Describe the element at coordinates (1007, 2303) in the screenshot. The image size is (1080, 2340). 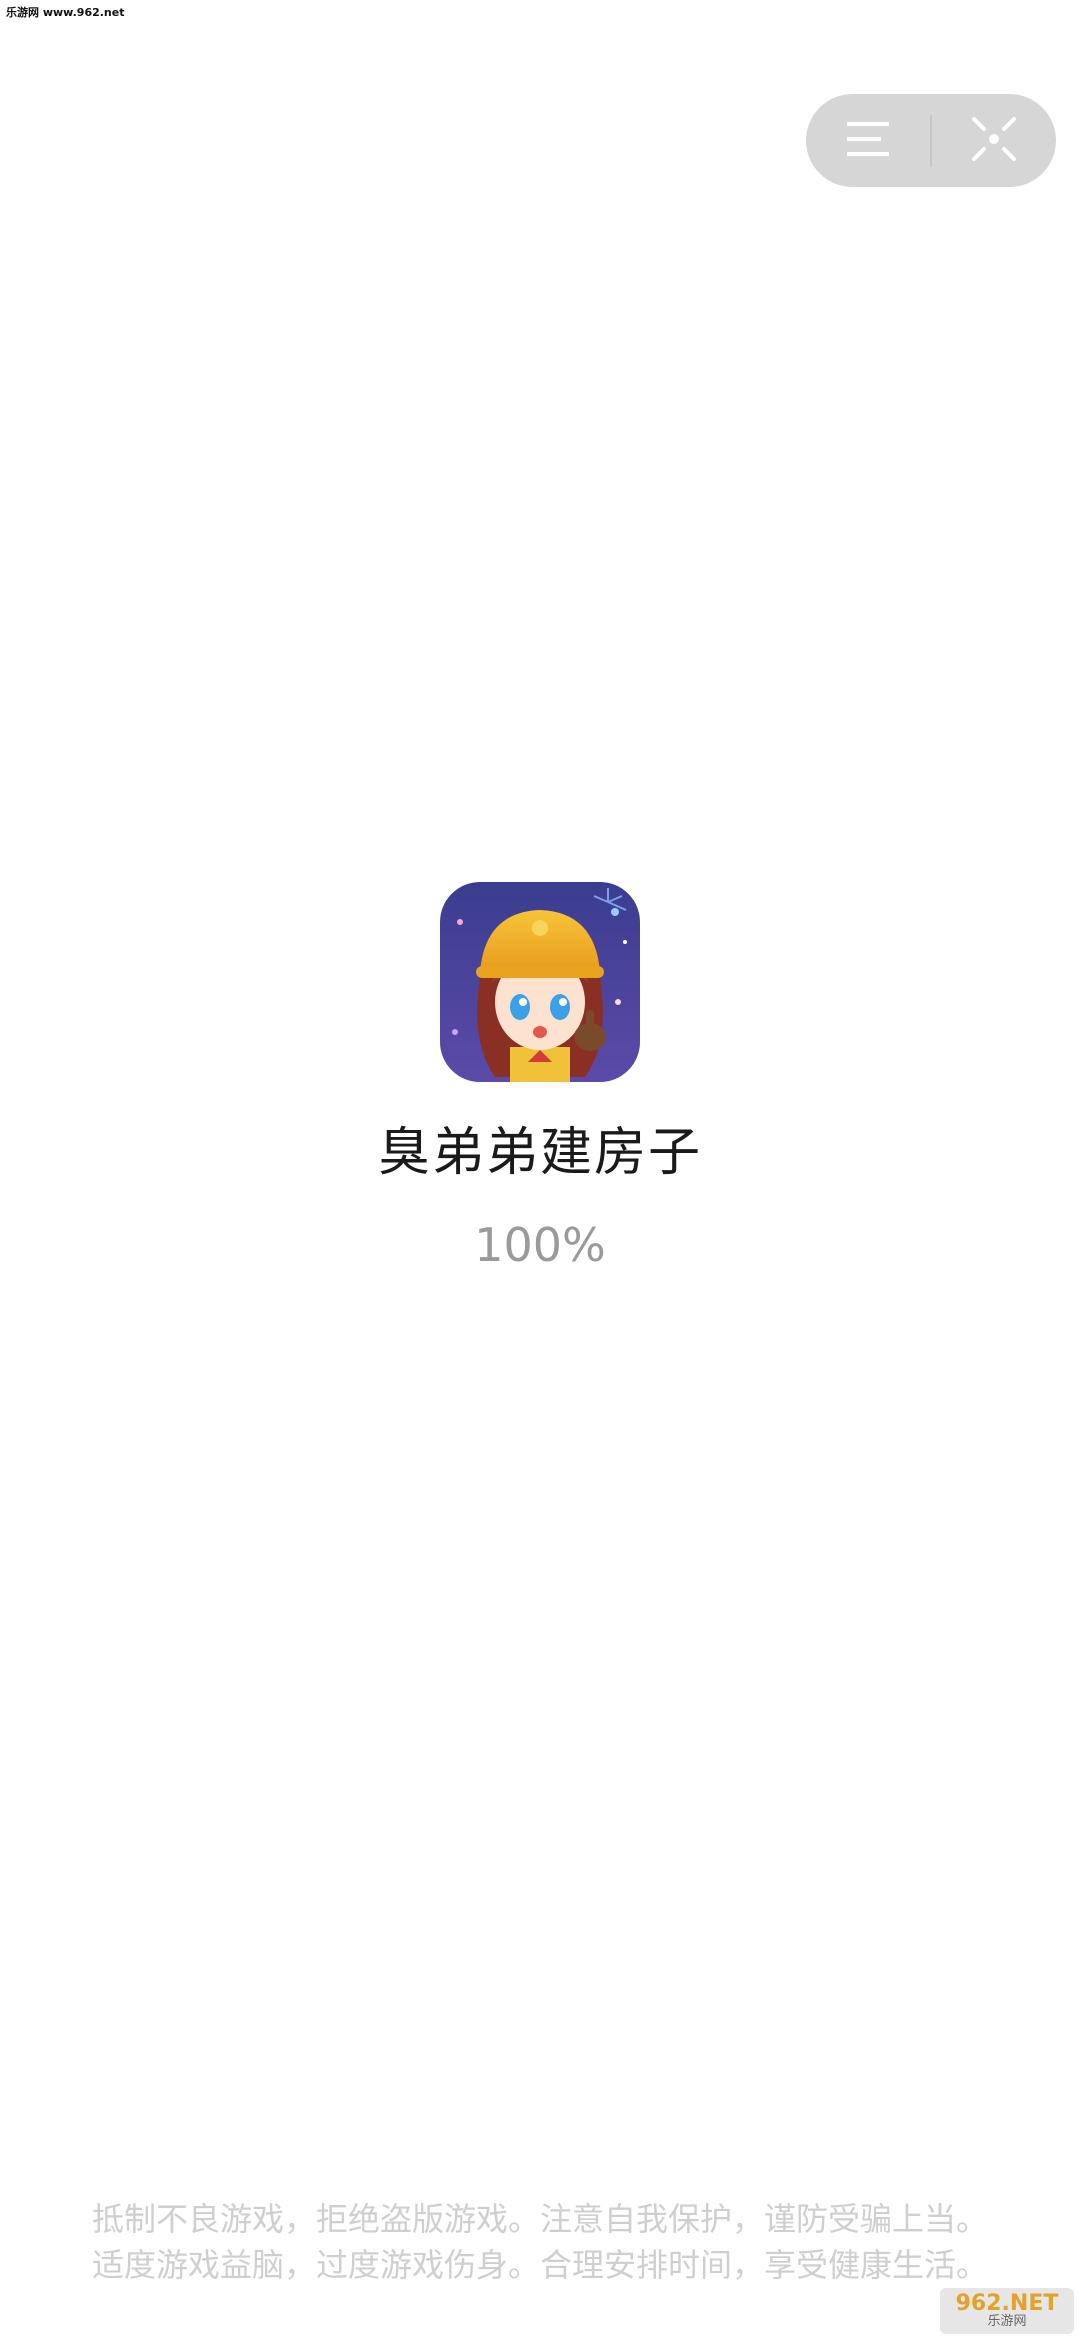
I see `watermark-logo-text: 962.NET` at that location.